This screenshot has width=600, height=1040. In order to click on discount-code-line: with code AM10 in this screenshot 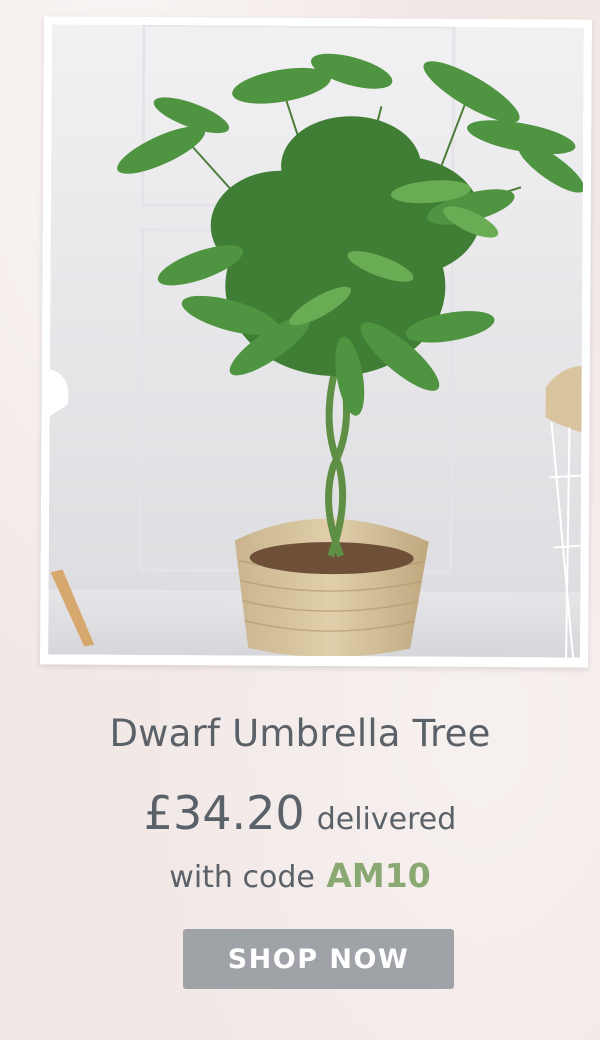, I will do `click(300, 875)`.